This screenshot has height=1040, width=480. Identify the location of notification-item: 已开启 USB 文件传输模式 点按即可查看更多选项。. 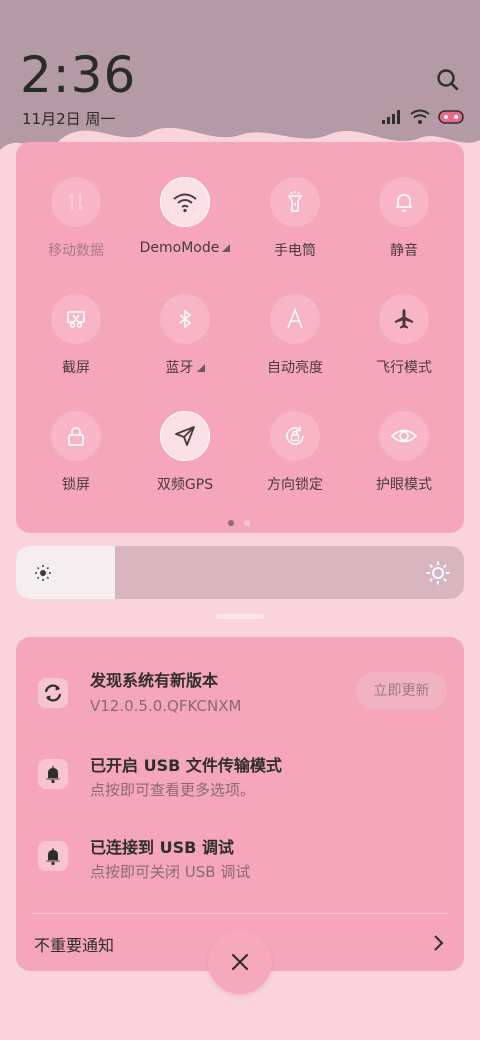
(240, 782).